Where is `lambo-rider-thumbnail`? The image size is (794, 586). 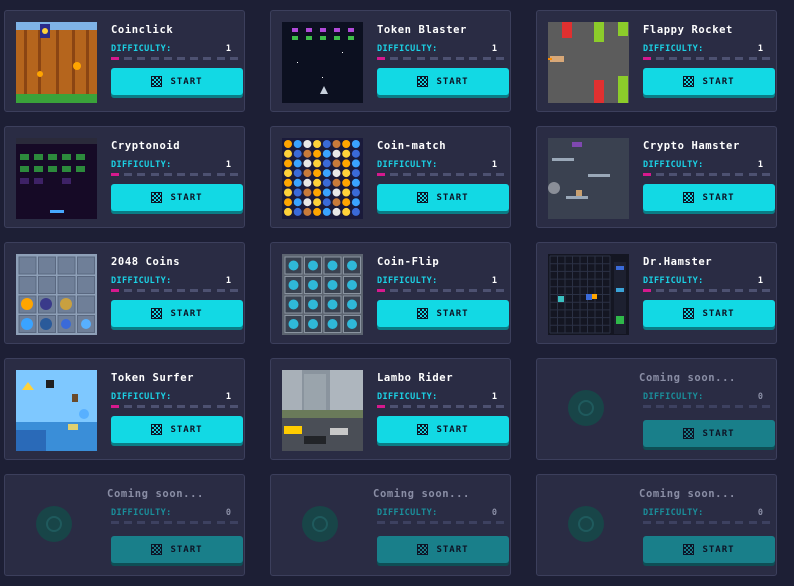
lambo-rider-thumbnail is located at coordinates (322, 410).